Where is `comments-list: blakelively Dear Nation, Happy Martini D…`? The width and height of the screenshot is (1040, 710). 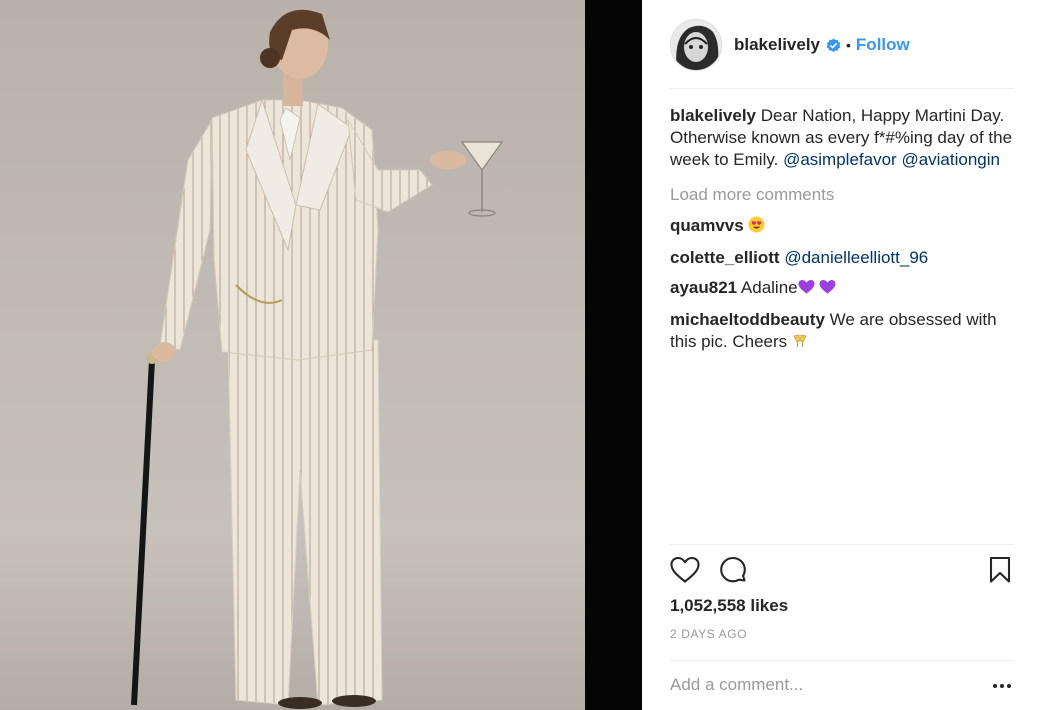 comments-list: blakelively Dear Nation, Happy Martini D… is located at coordinates (842, 234).